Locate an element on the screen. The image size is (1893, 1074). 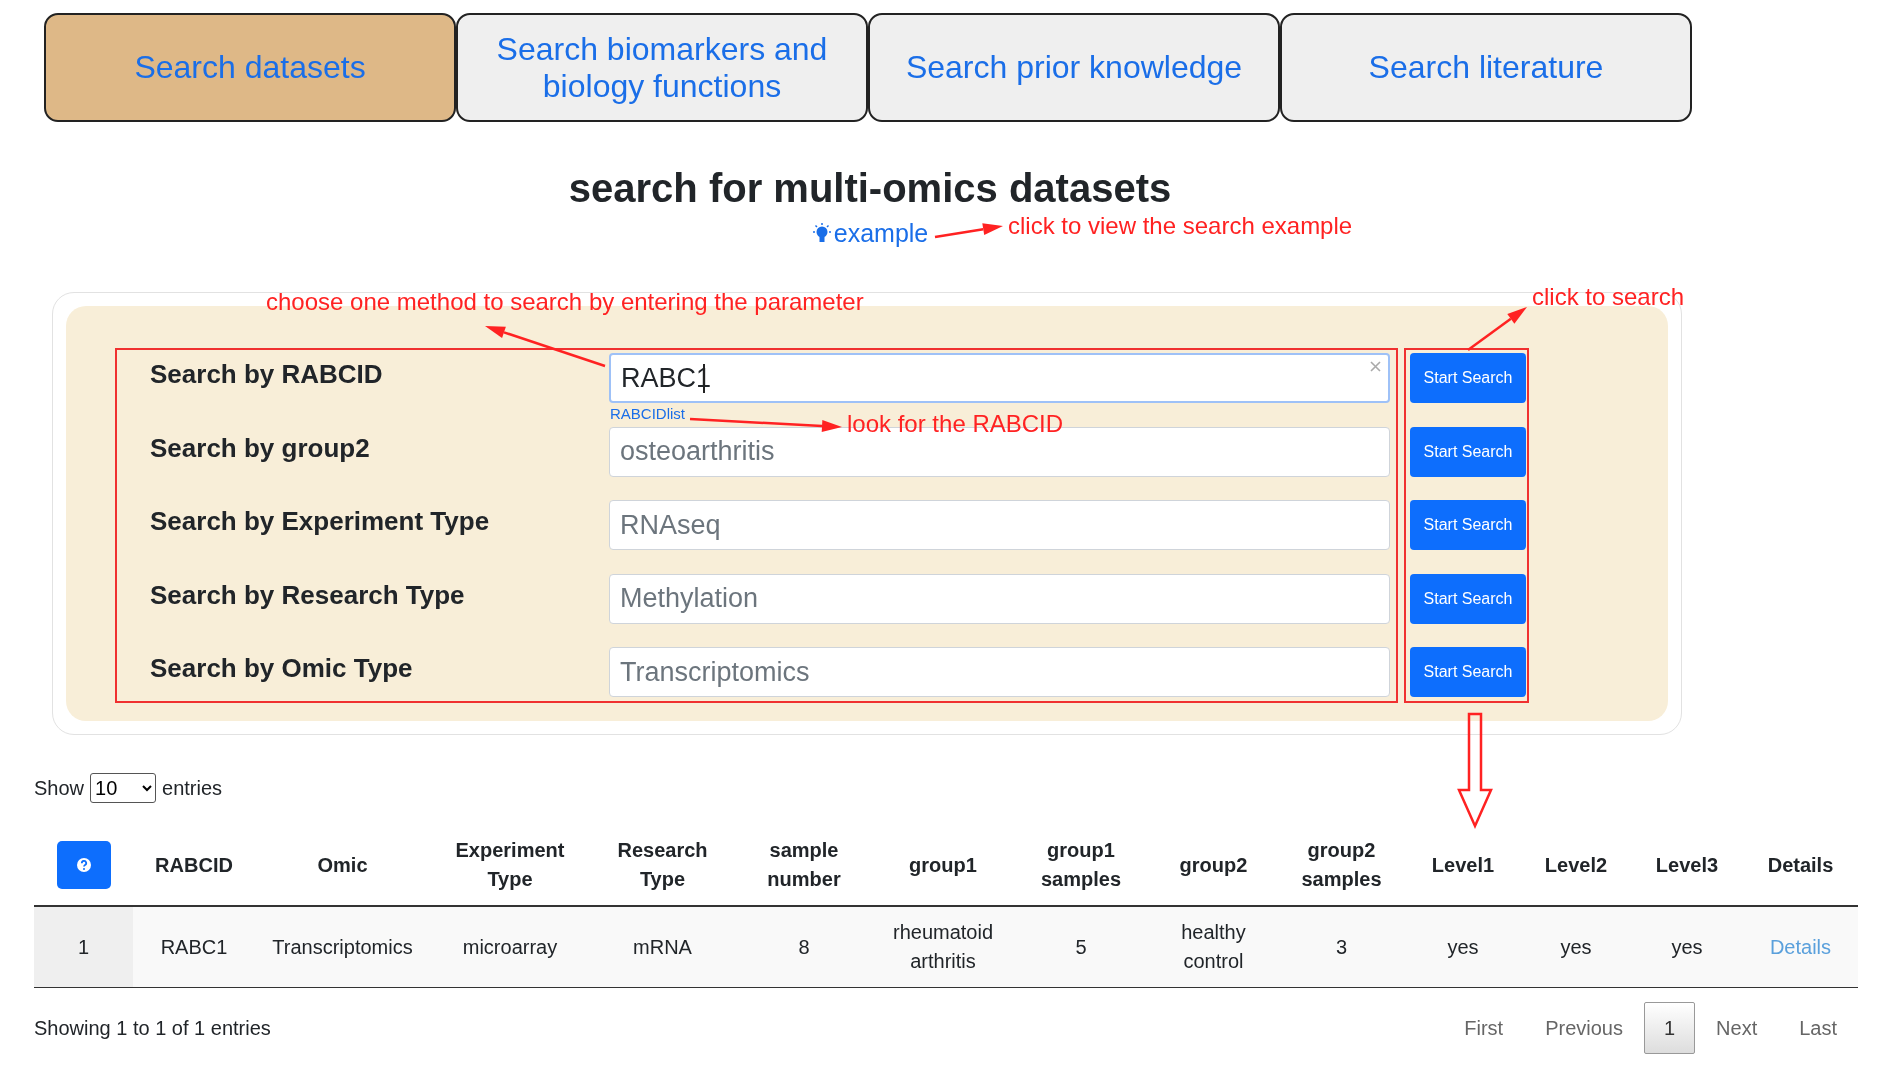
table-info: Showing 1 to 1 of 1 entries is located at coordinates (152, 1028).